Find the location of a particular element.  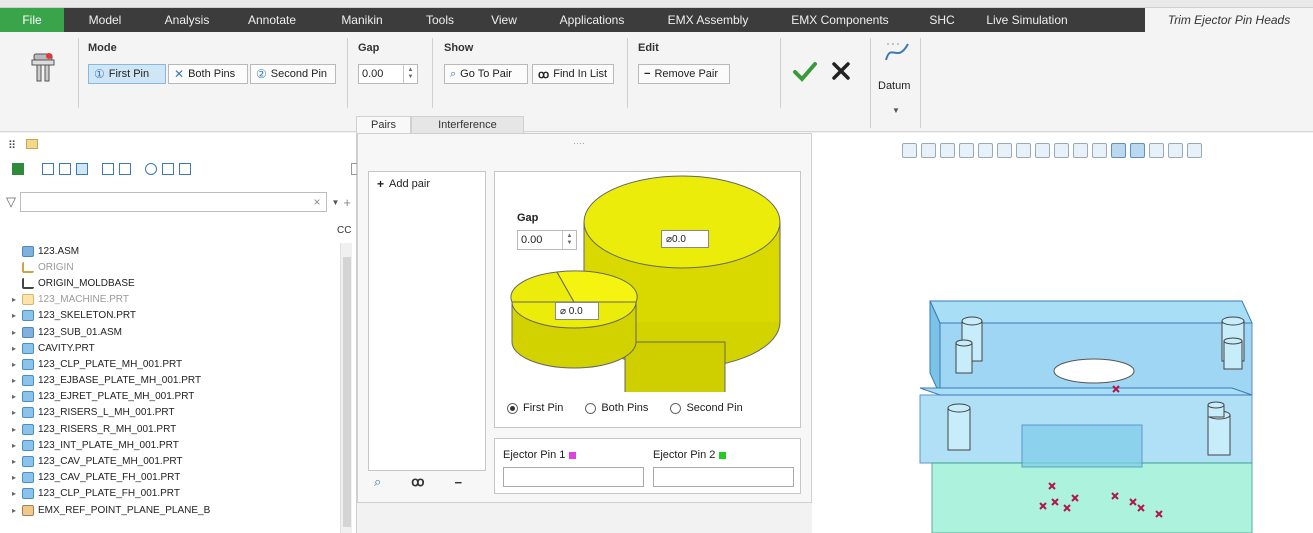

tree-item: ▸ 123_RISERS_R_MH_001.PRT is located at coordinates (174, 429).